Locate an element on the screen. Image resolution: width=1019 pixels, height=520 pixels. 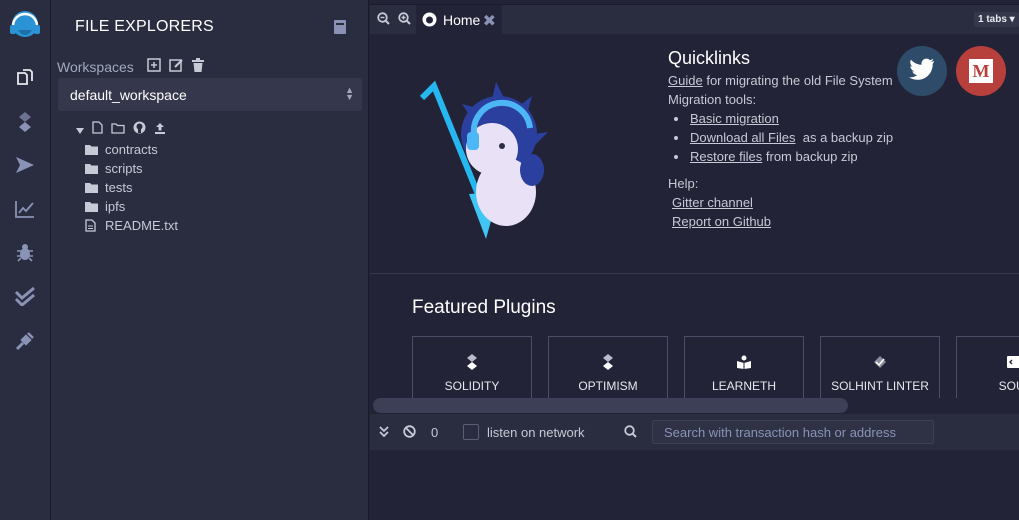
tab-bar: Home ✖ 1 tabs ▾ is located at coordinates (694, 19).